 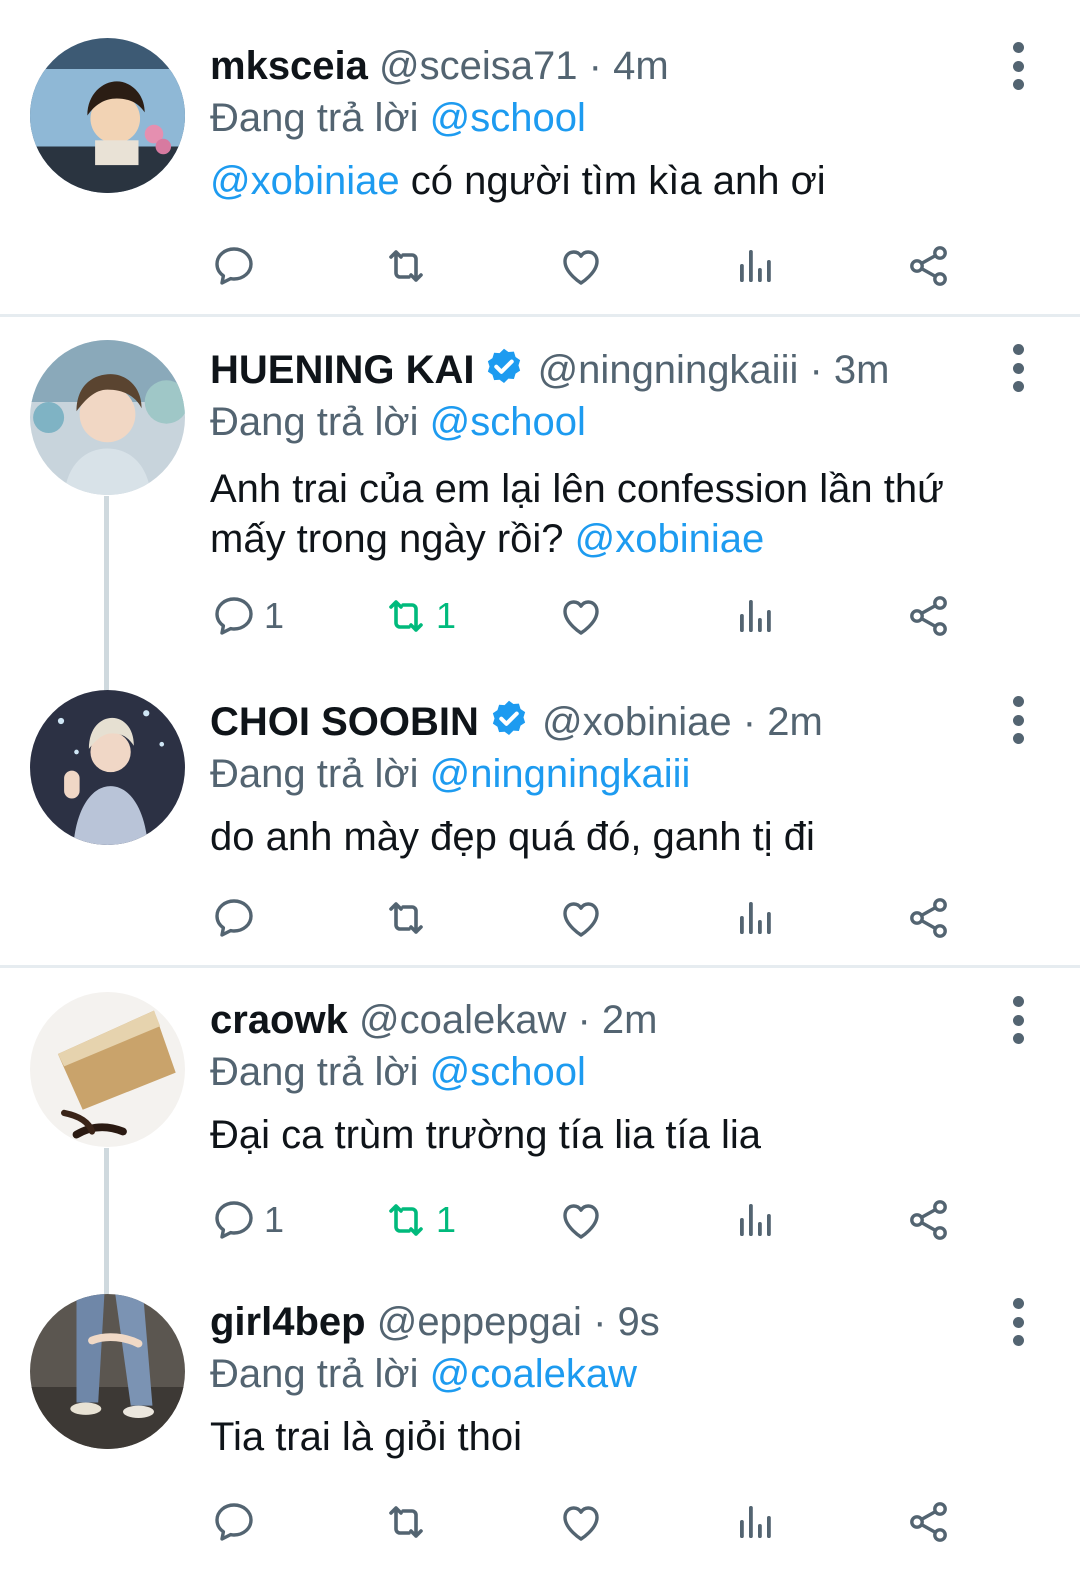 What do you see at coordinates (279, 1020) in the screenshot?
I see `display-name: craowk` at bounding box center [279, 1020].